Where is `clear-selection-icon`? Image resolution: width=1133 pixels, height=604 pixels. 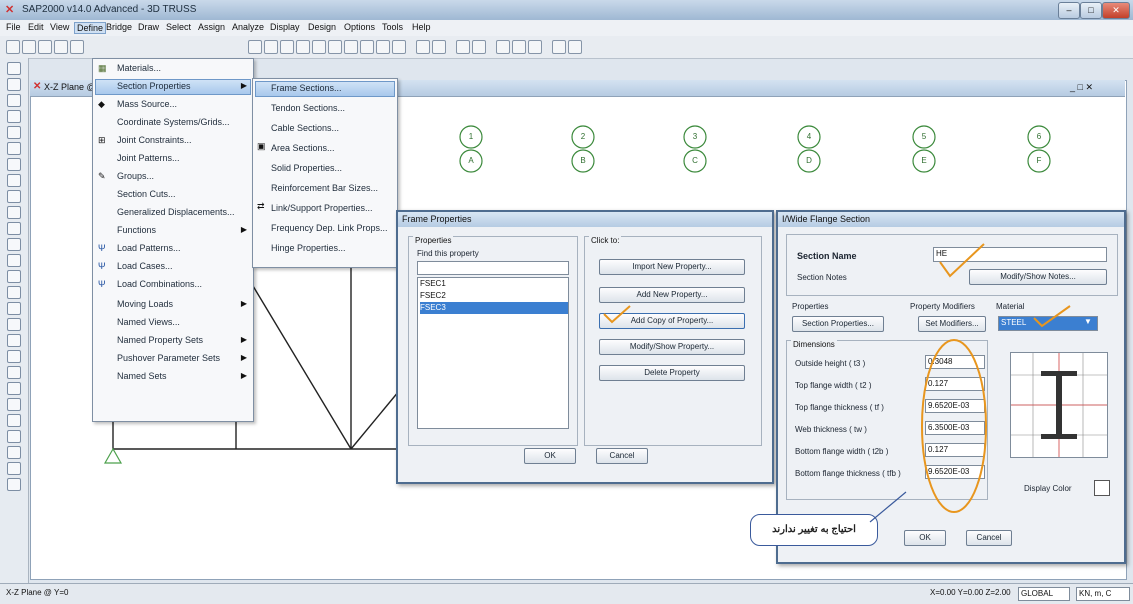 clear-selection-icon is located at coordinates (14, 356).